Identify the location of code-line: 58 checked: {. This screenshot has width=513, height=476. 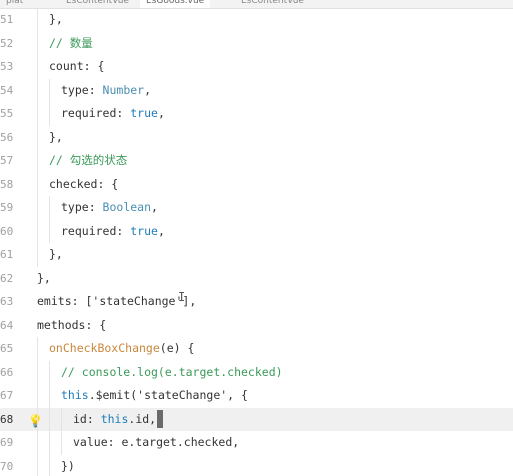
(256, 184).